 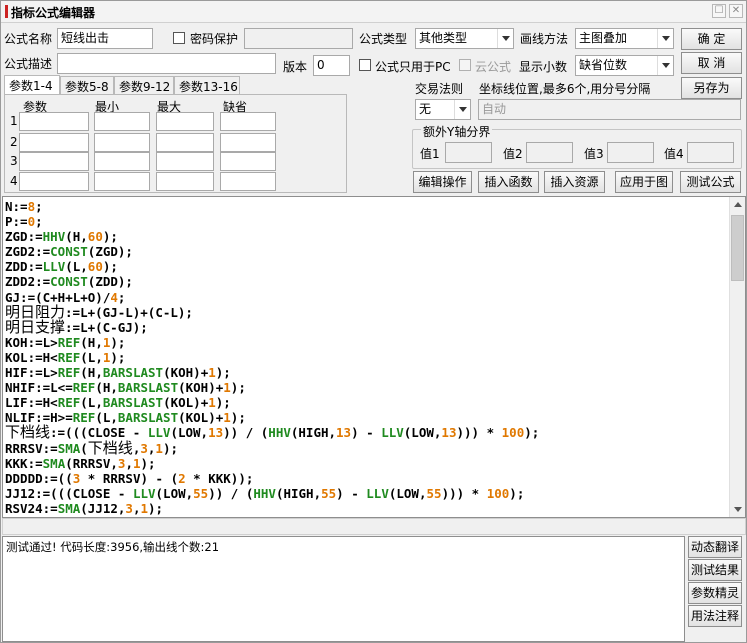 What do you see at coordinates (248, 121) in the screenshot?
I see `param-1-default` at bounding box center [248, 121].